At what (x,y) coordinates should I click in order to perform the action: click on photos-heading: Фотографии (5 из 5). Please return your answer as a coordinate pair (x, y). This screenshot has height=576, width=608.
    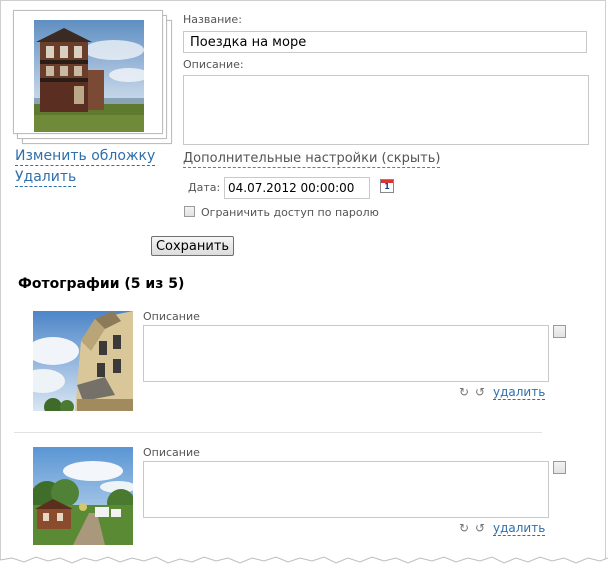
    Looking at the image, I should click on (101, 284).